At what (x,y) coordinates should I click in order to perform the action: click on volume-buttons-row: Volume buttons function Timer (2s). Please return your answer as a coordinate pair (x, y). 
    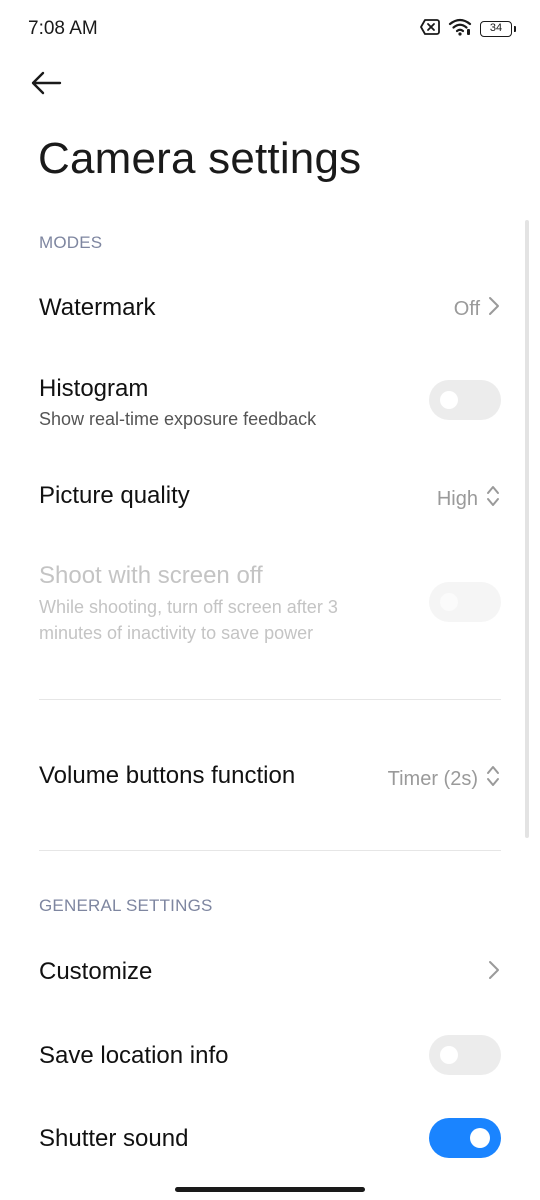
    Looking at the image, I should click on (270, 776).